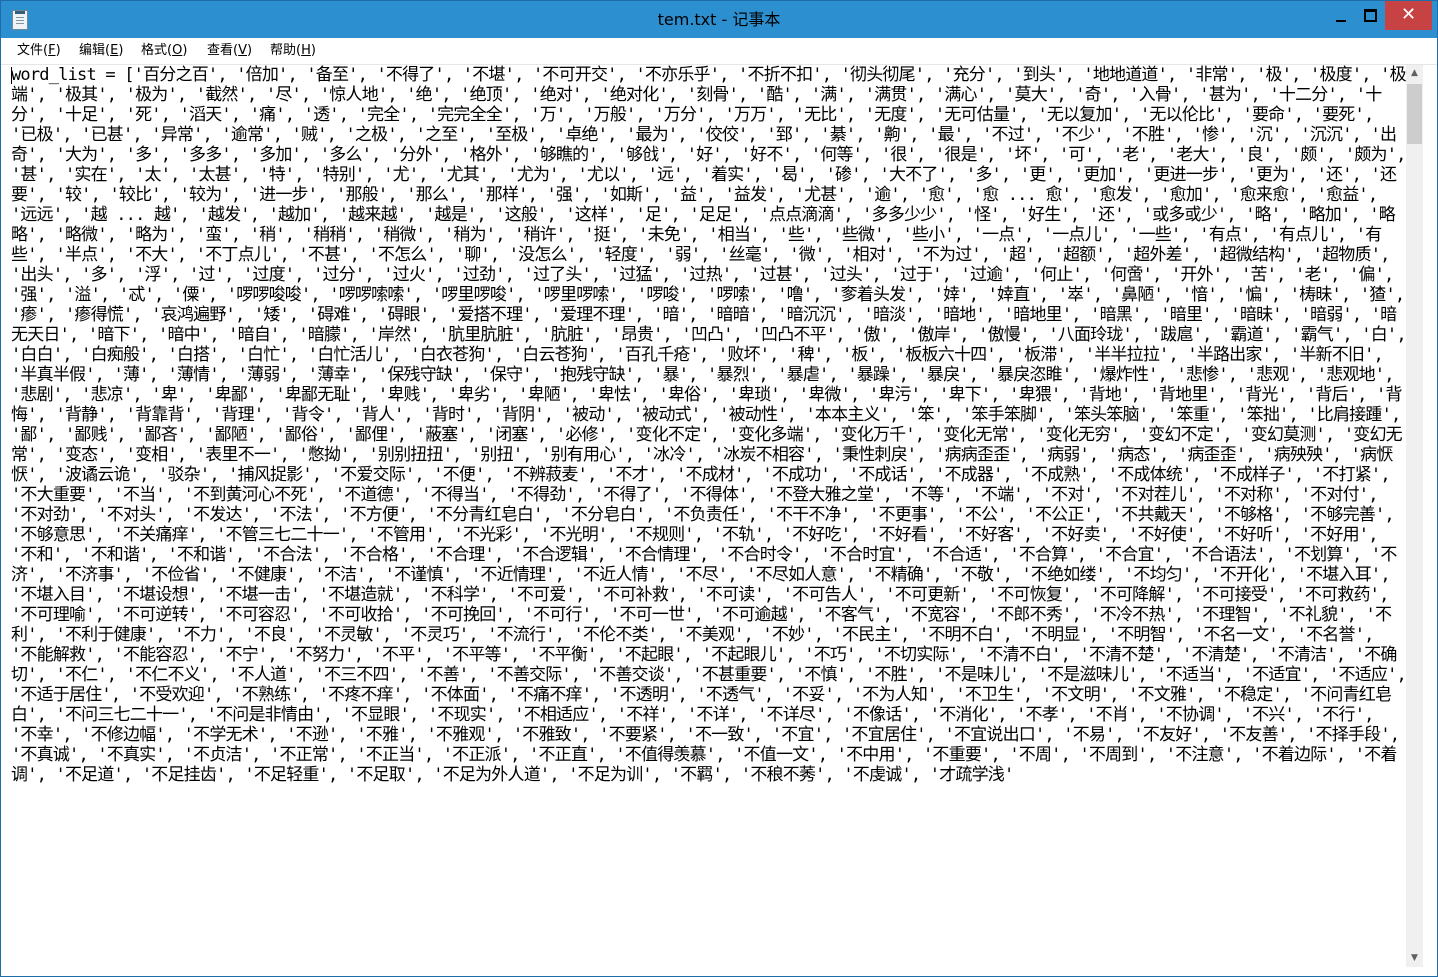 Image resolution: width=1438 pixels, height=977 pixels. Describe the element at coordinates (283, 50) in the screenshot. I see `menu-help-label: 帮助` at that location.